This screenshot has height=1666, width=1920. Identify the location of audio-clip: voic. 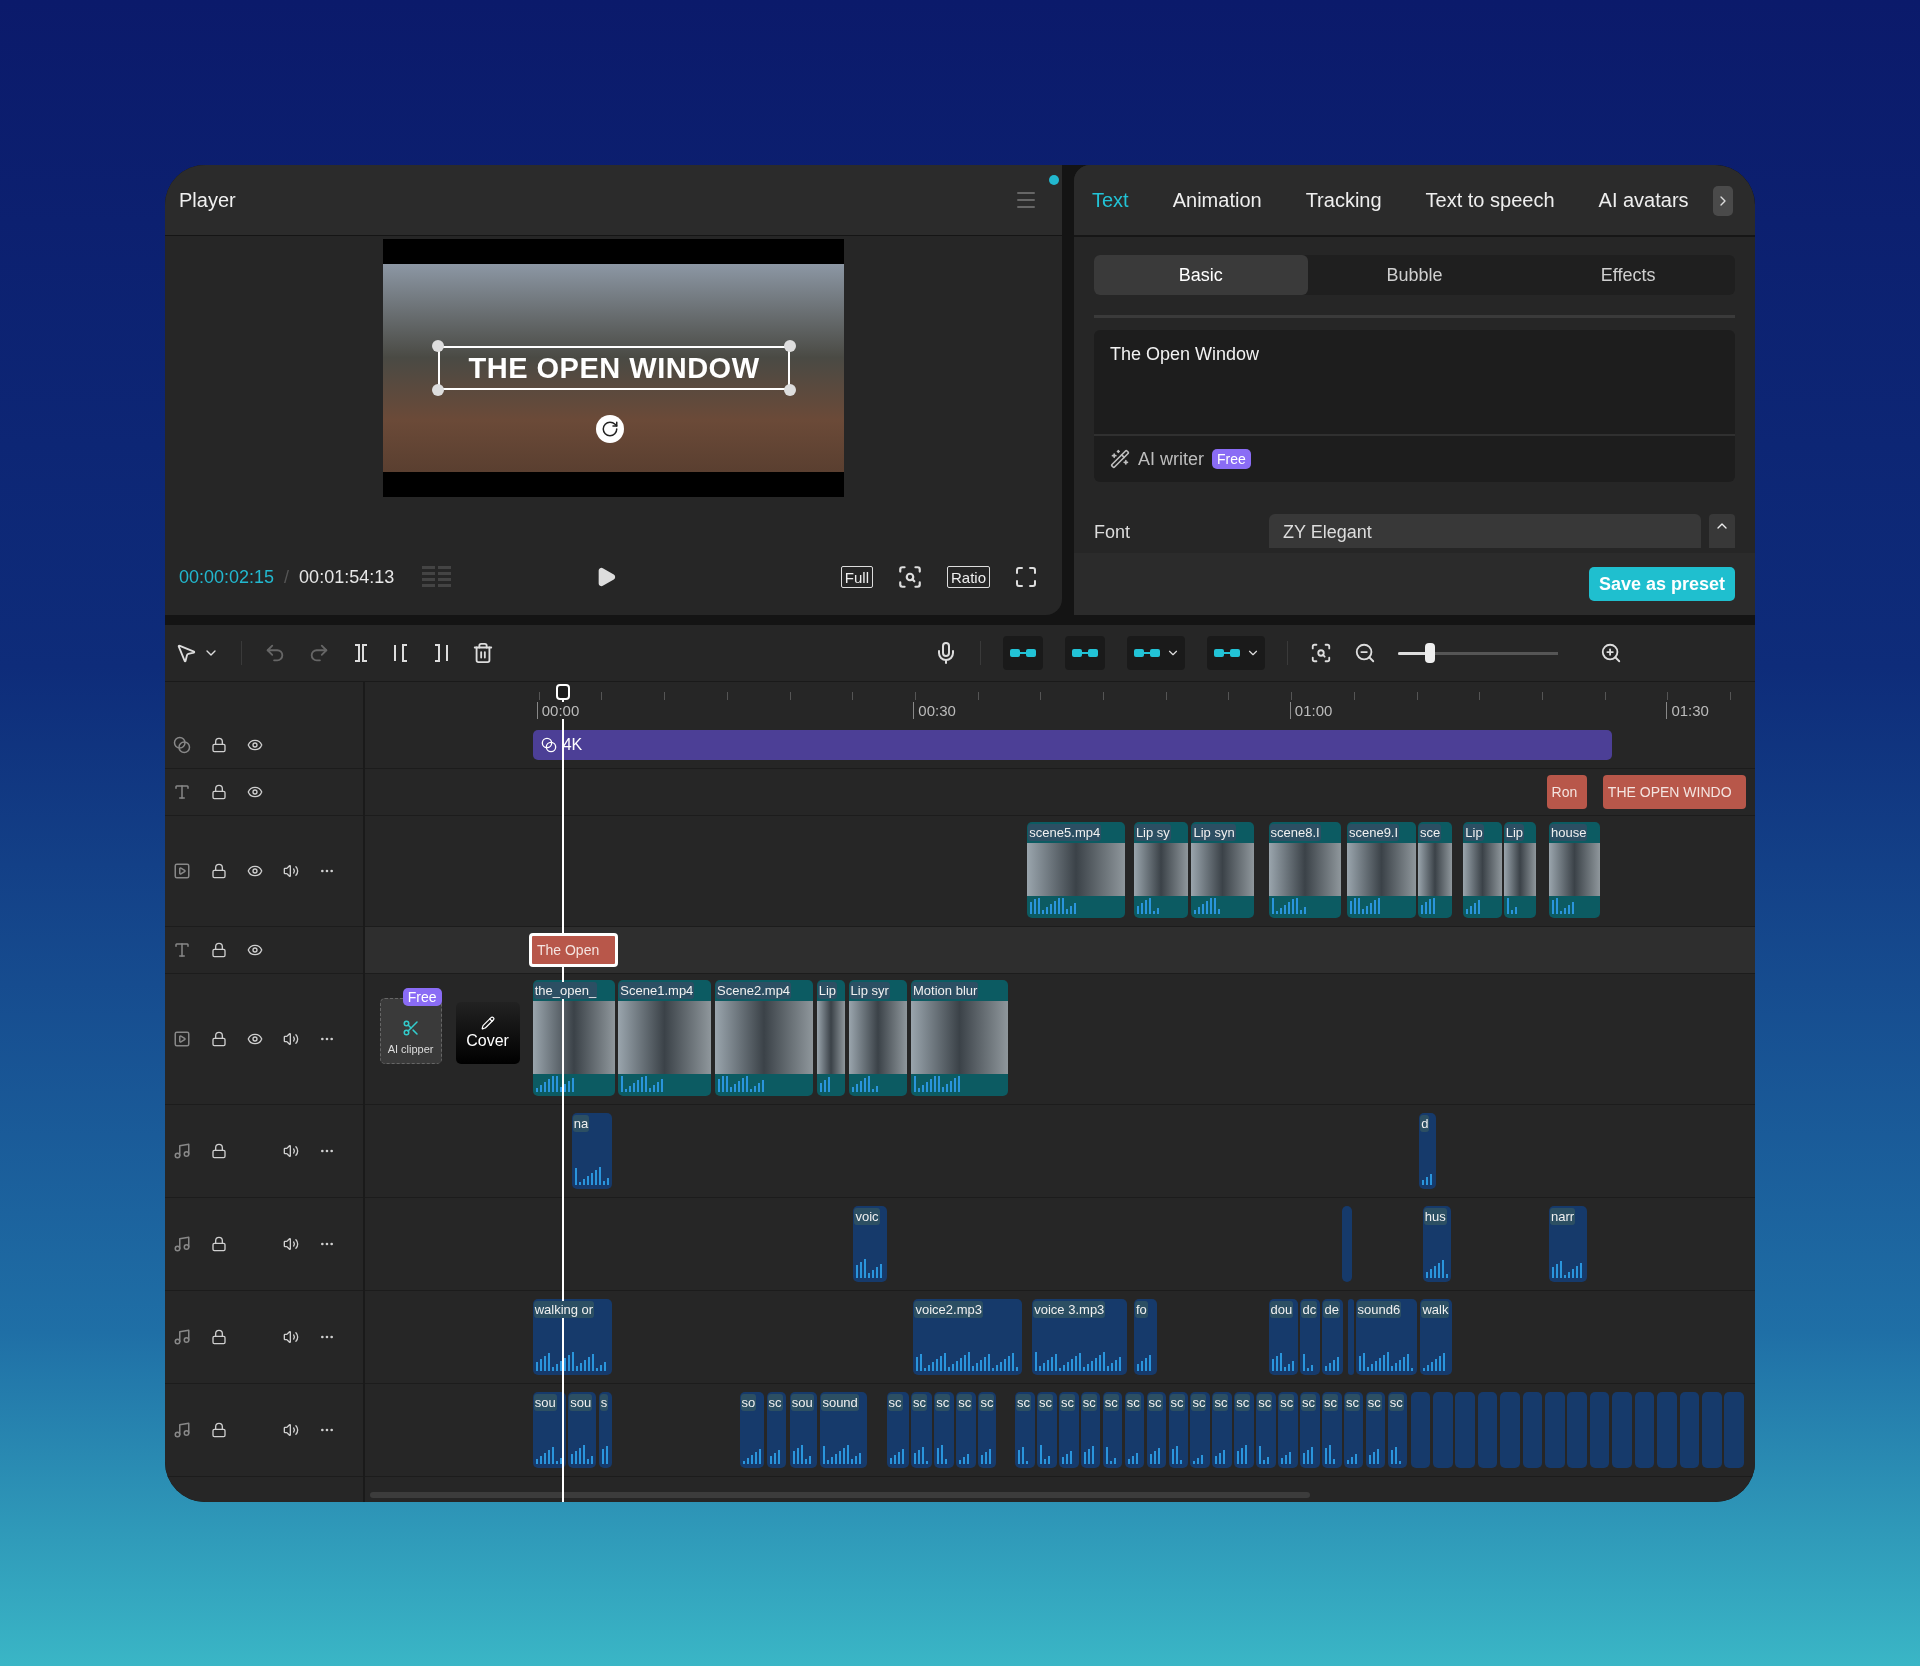
(870, 1244).